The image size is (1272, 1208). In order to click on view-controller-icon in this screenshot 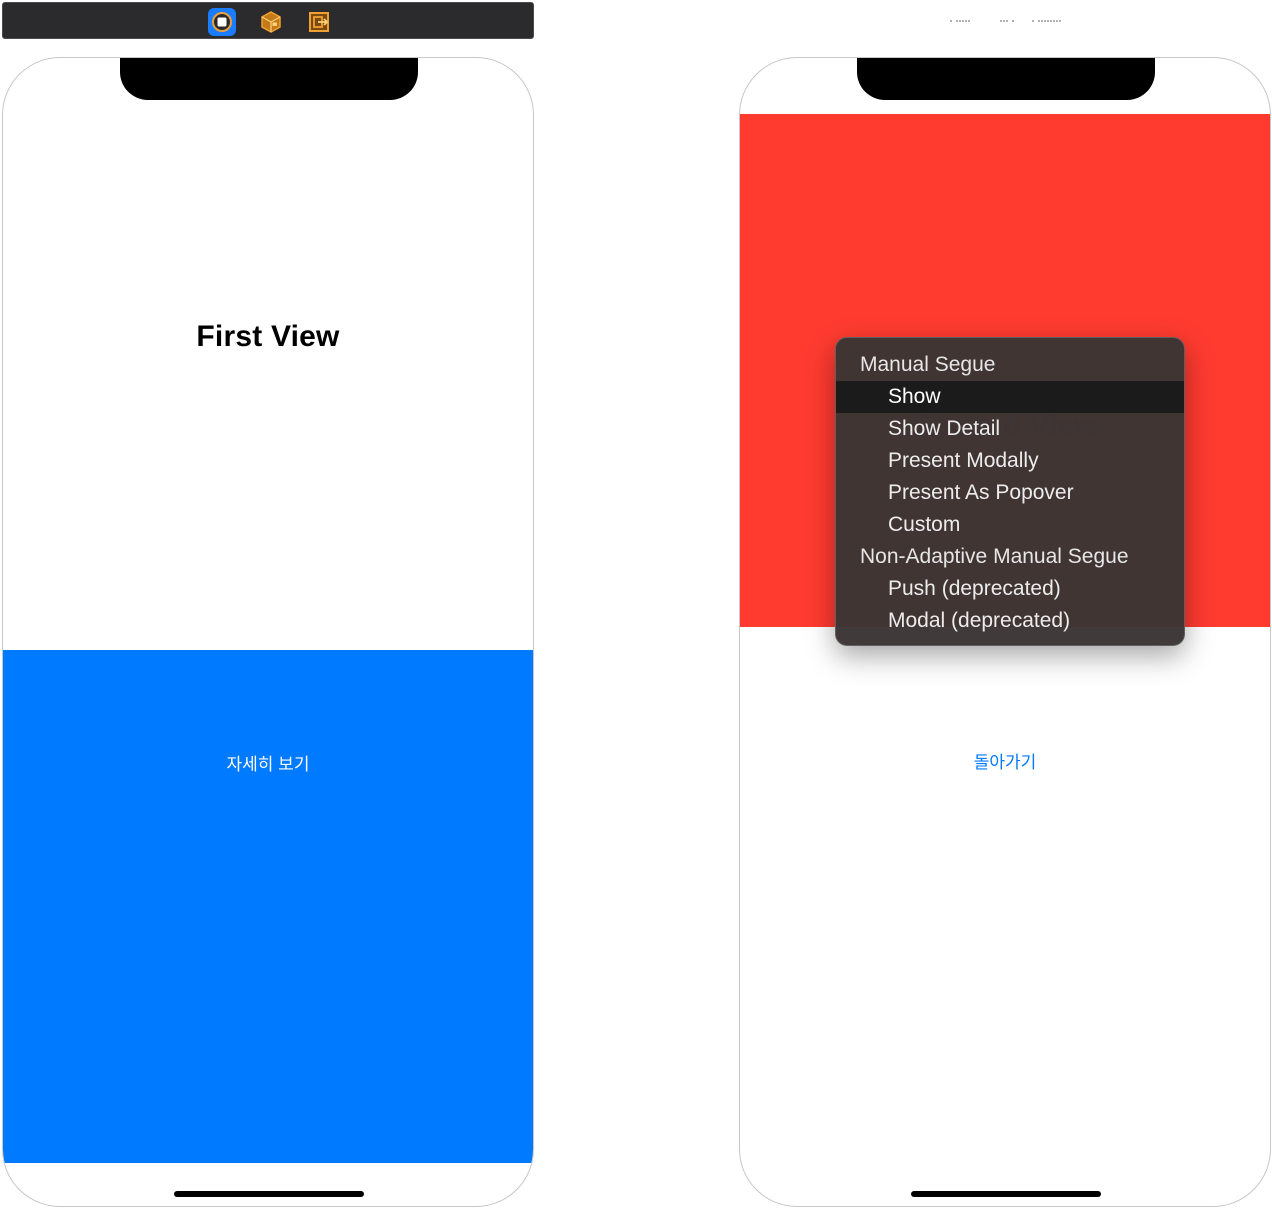, I will do `click(222, 22)`.